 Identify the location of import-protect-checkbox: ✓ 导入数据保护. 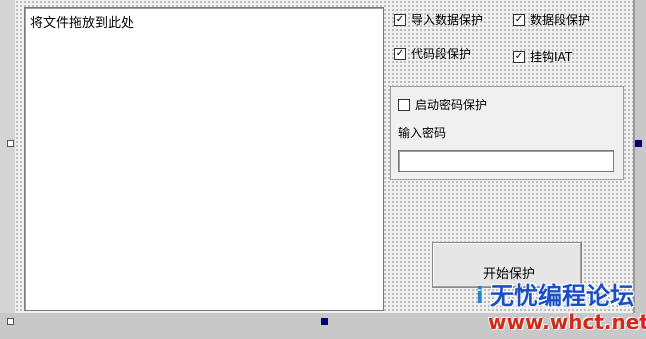
(438, 19).